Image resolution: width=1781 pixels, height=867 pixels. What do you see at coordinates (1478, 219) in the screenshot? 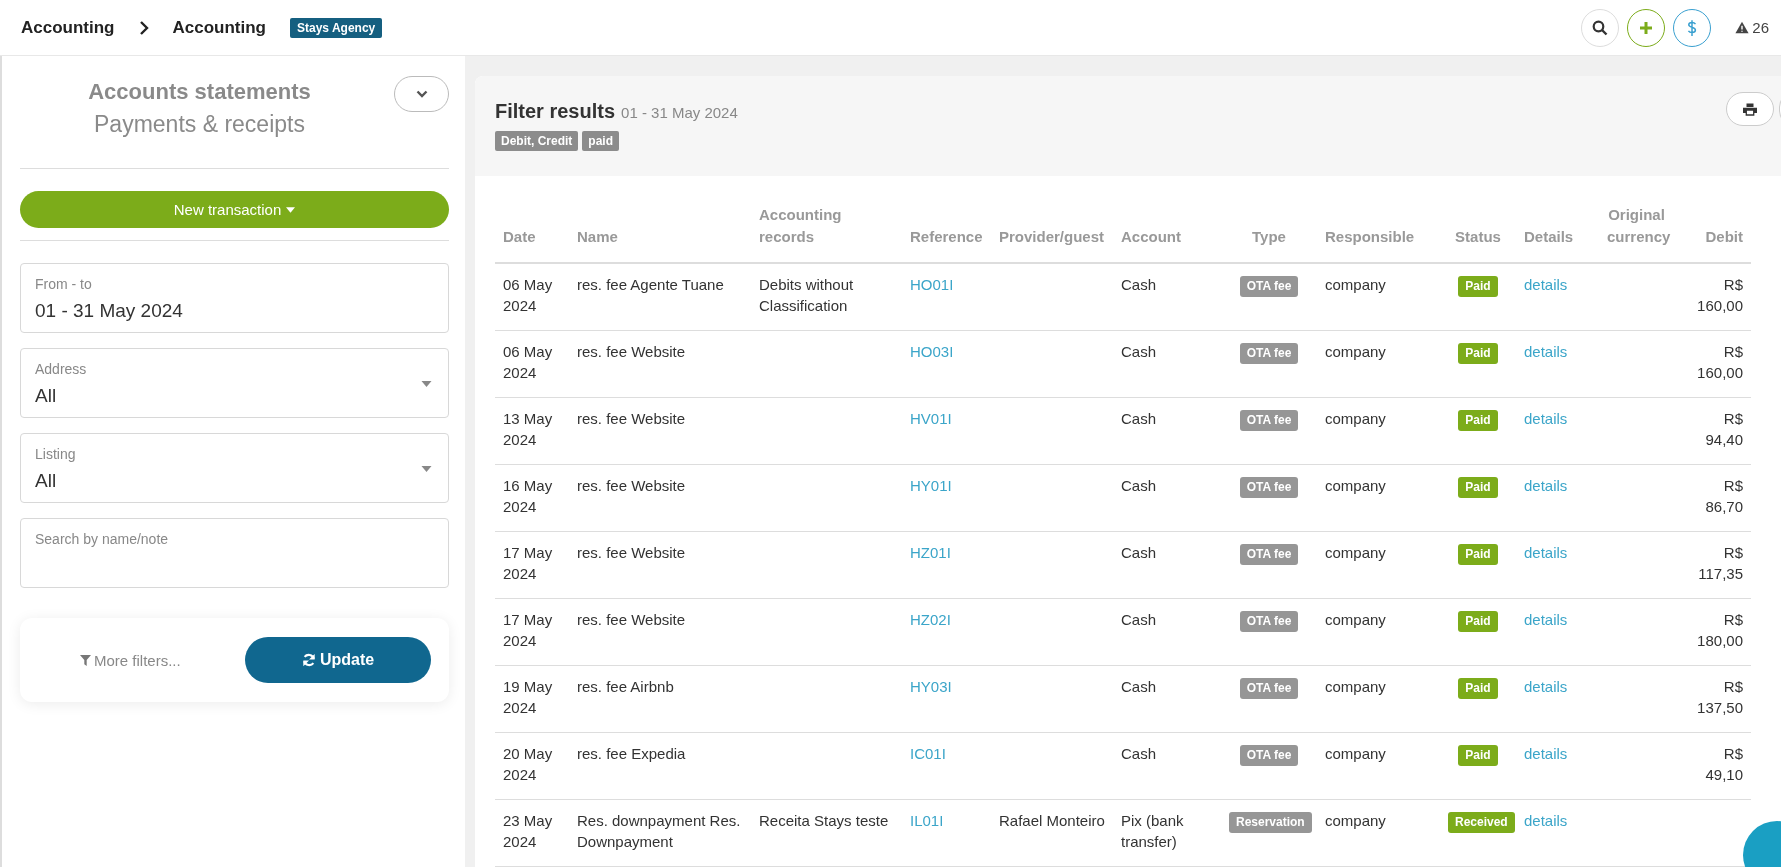
I see `column-header: Status` at bounding box center [1478, 219].